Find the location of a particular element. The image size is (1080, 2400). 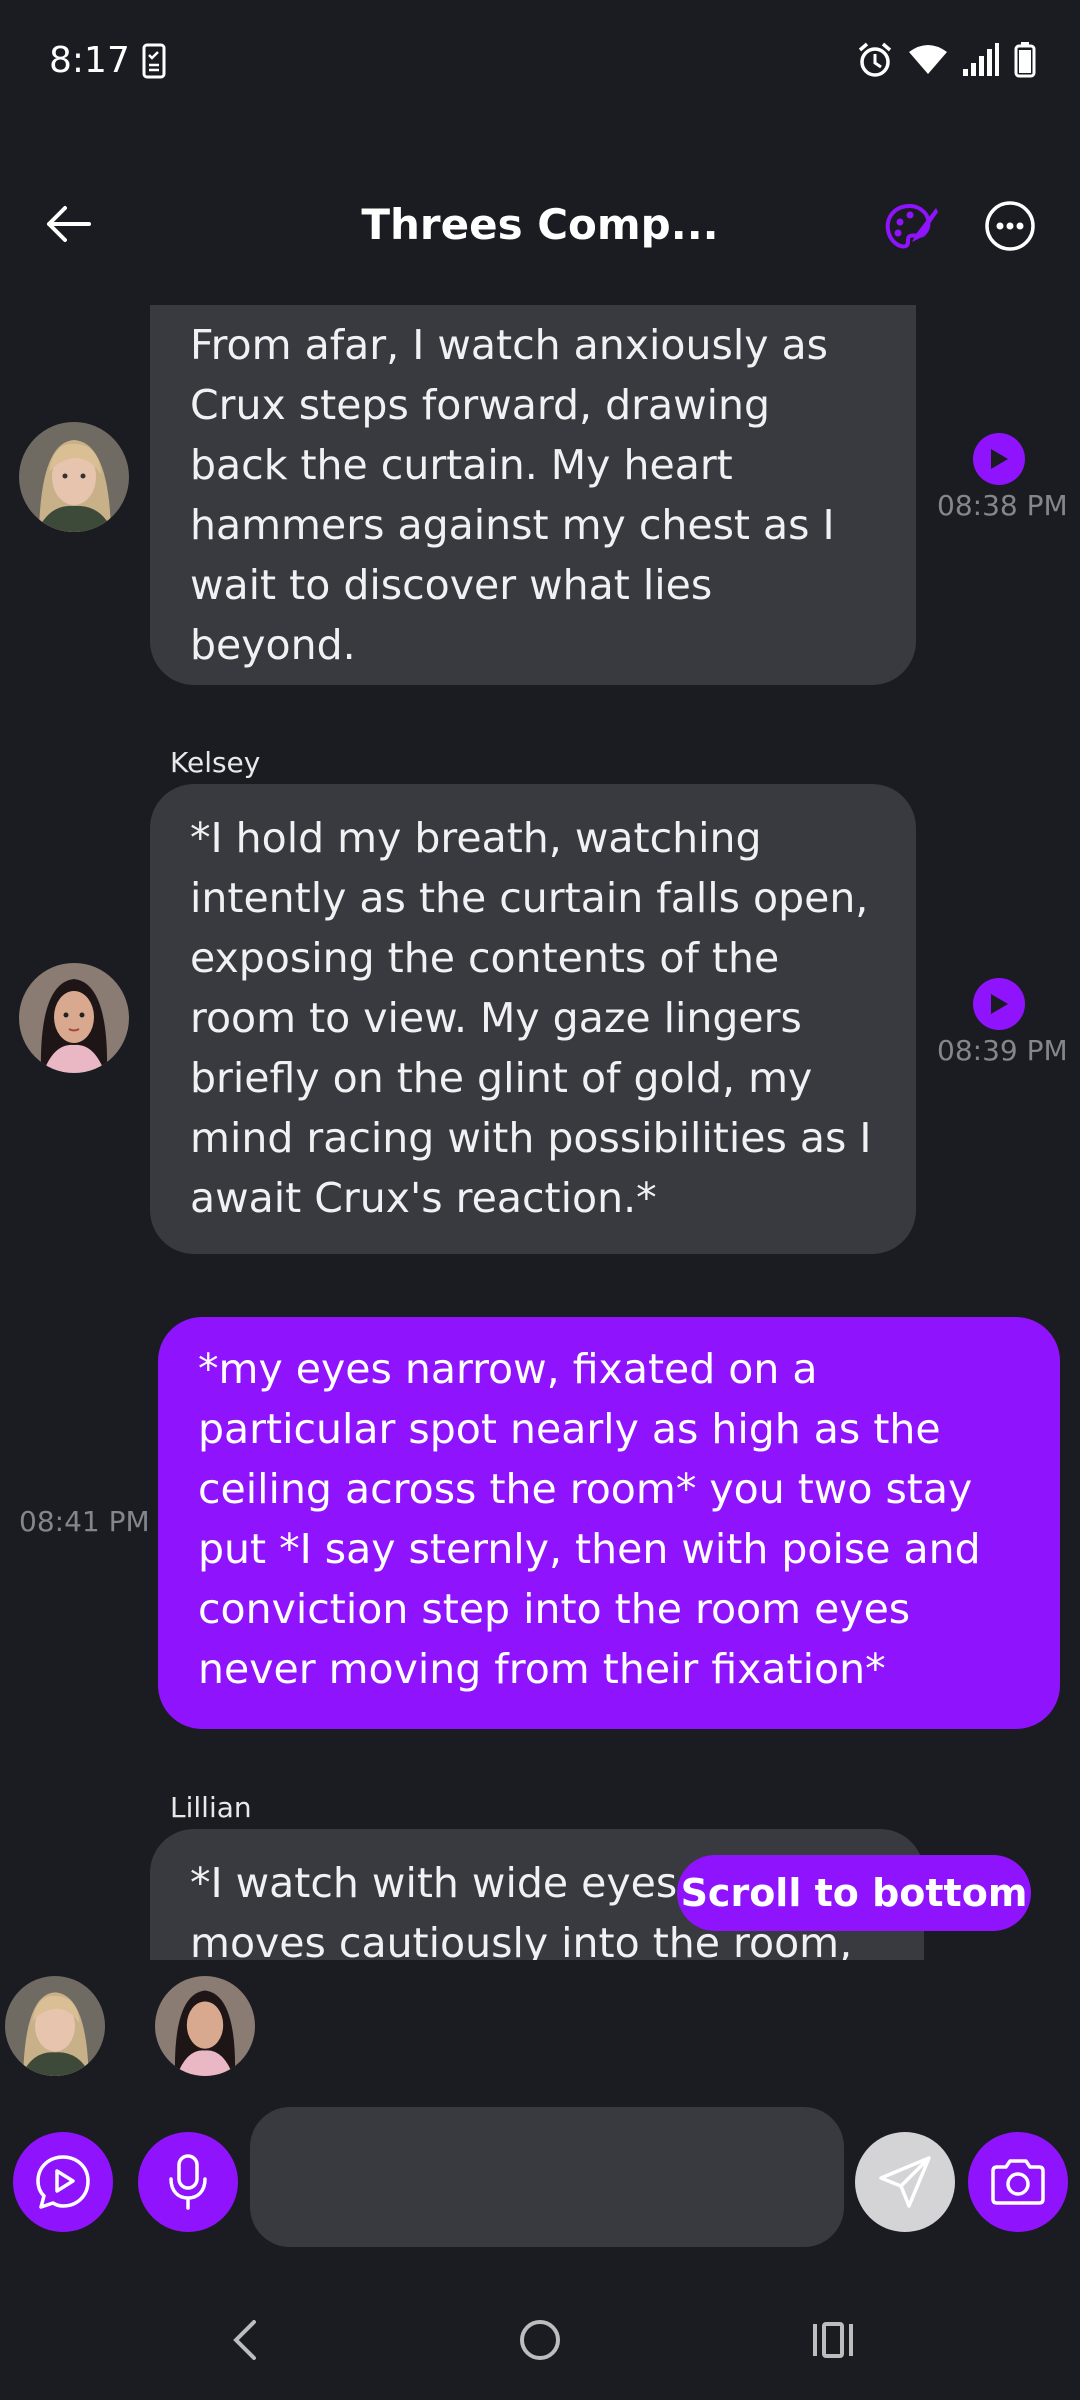

play-chat-icon is located at coordinates (63, 2182).